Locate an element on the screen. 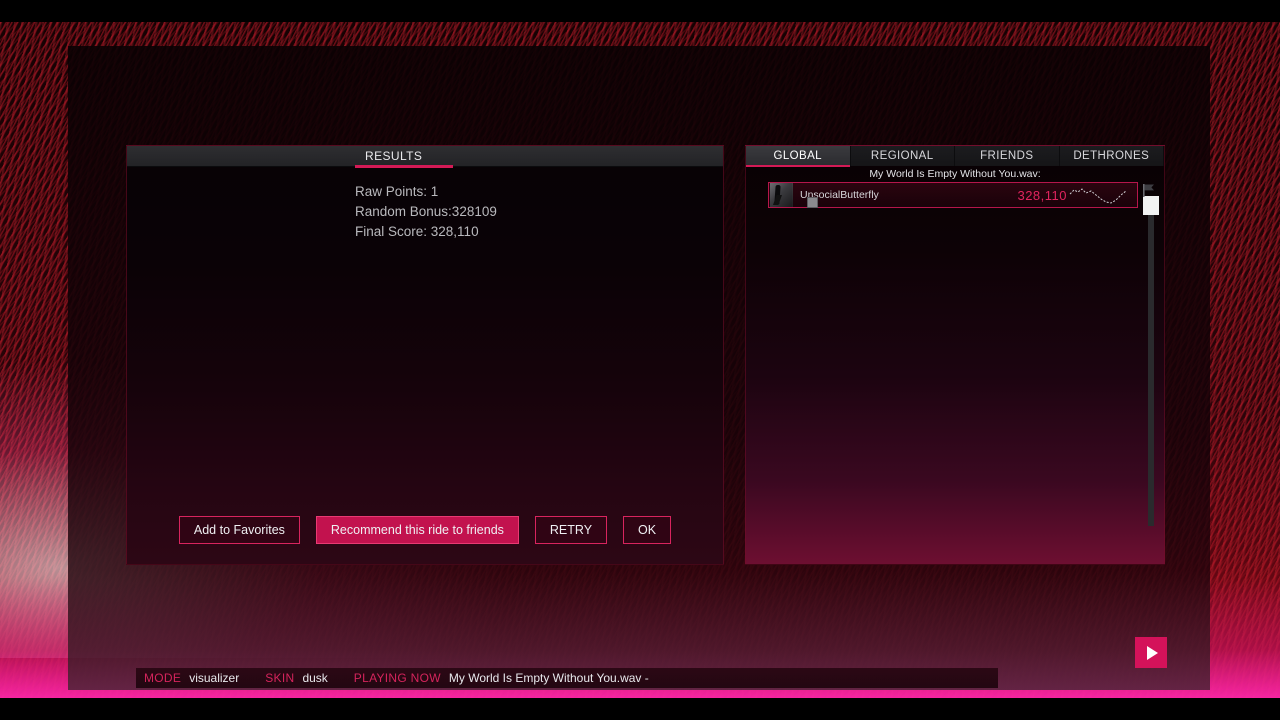 Image resolution: width=1280 pixels, height=720 pixels. final-score-line: Final Score: 328,110 is located at coordinates (417, 231).